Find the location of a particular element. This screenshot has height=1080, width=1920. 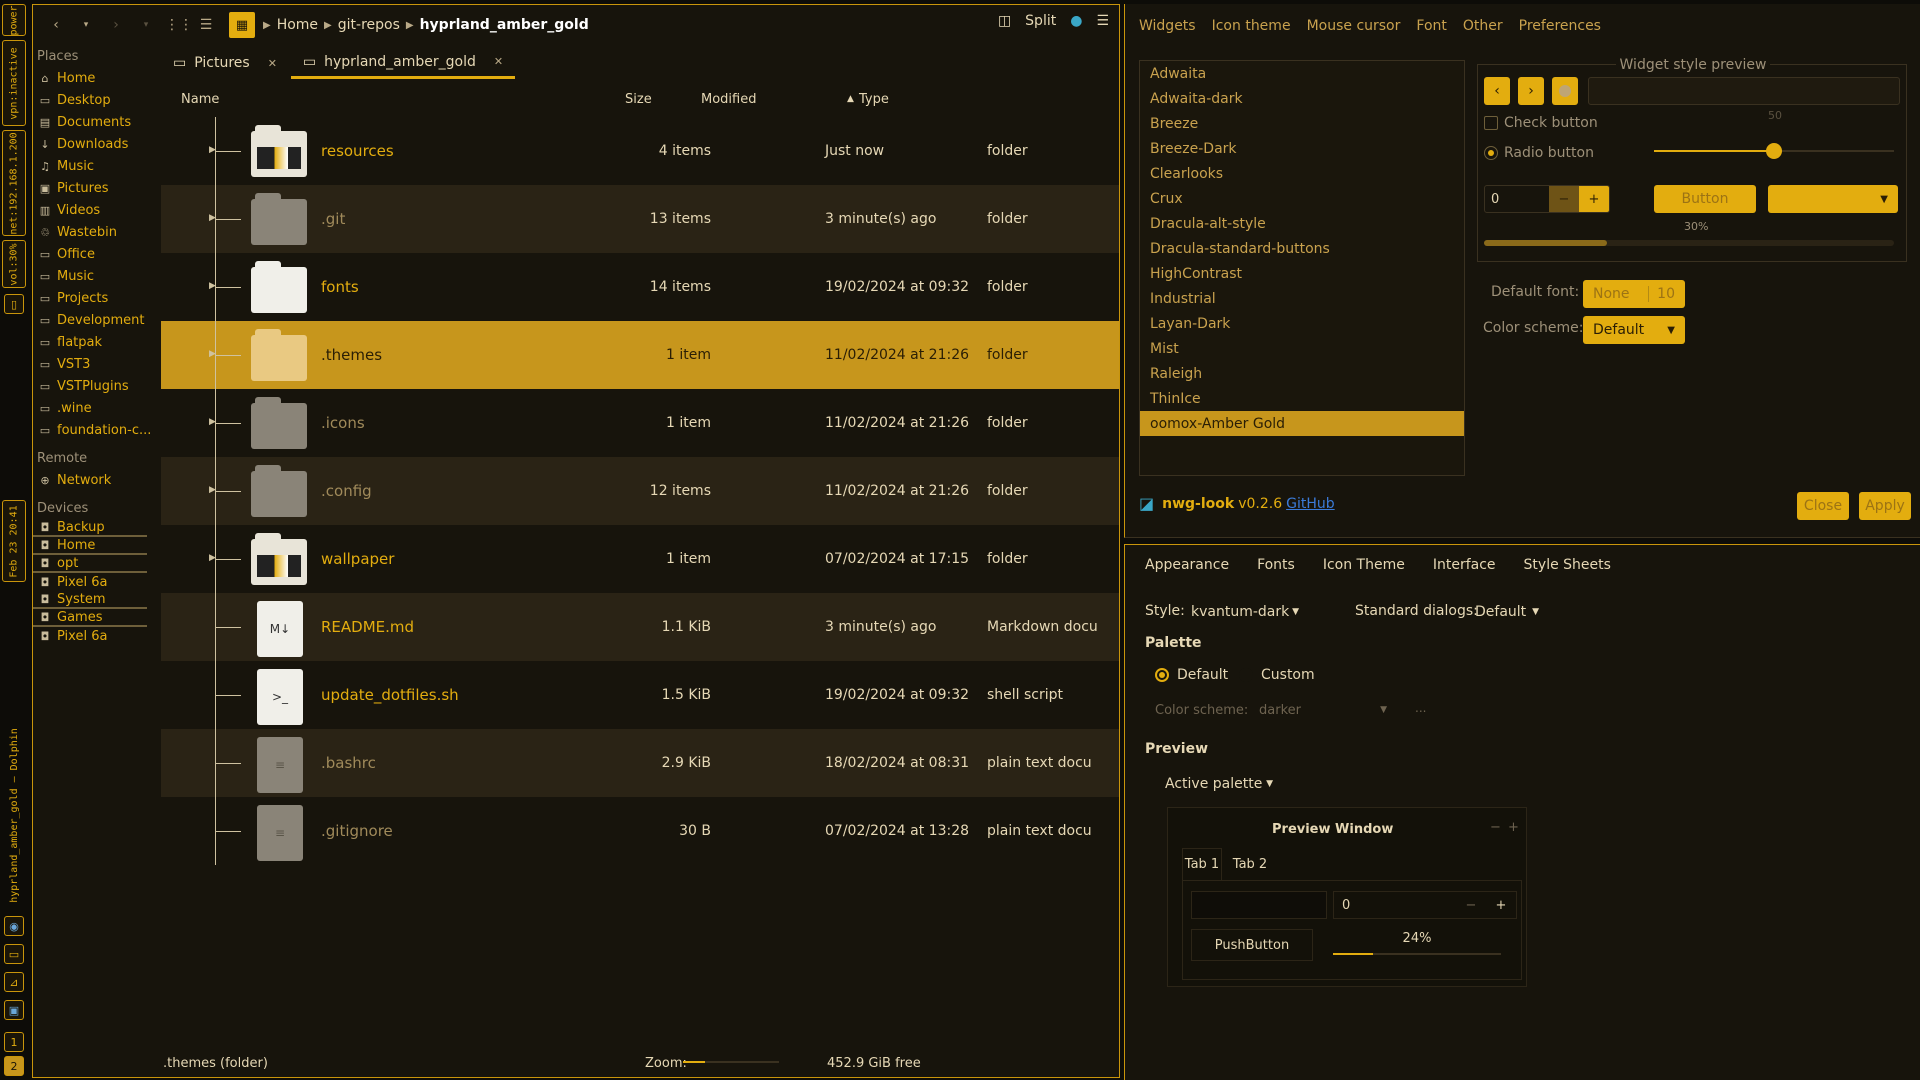

file-row: ▶ .icons 1 item 11/02/2024 at 21:26 folder is located at coordinates (640, 423).